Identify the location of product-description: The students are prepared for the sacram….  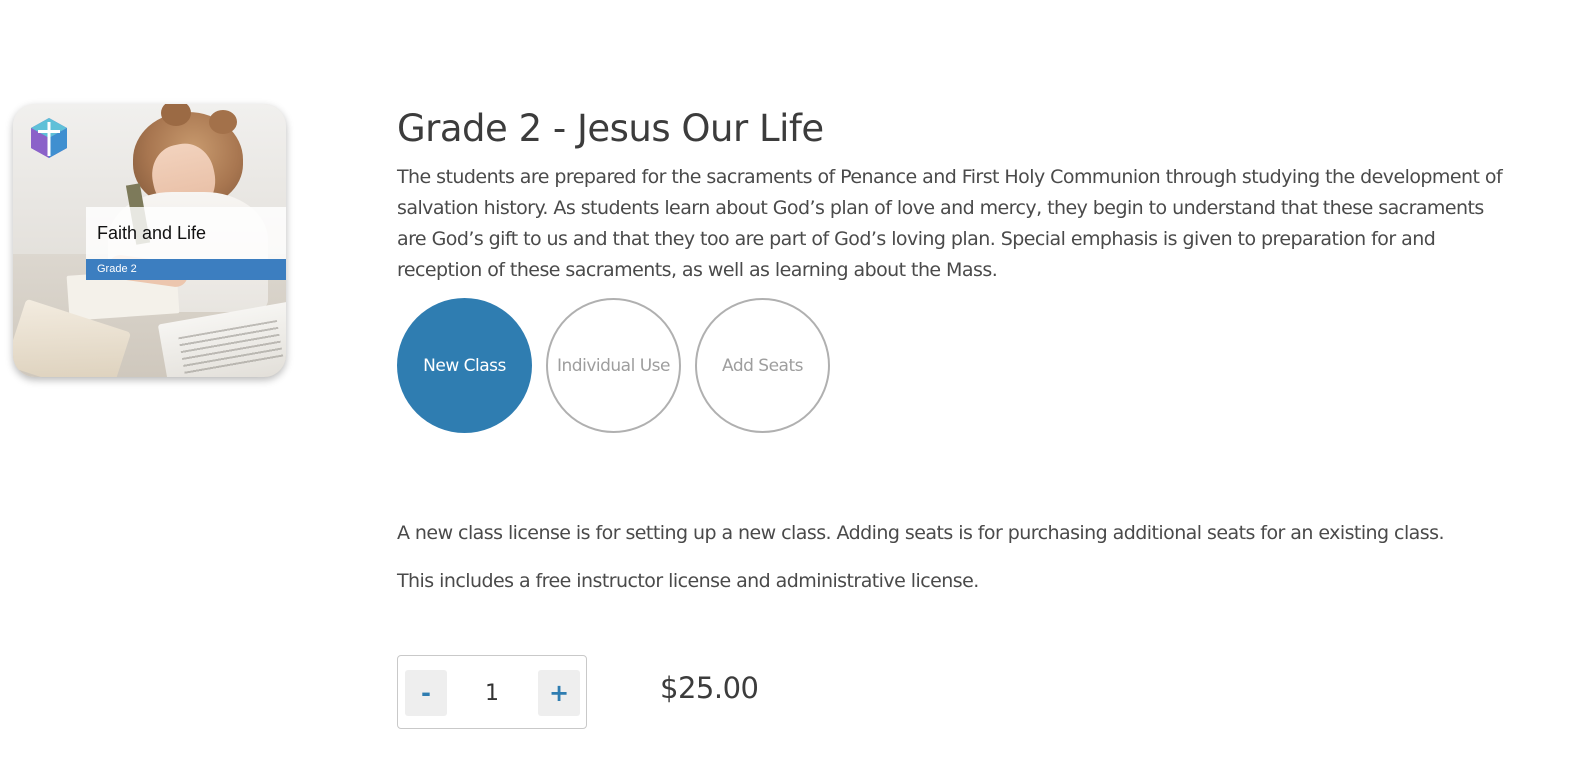
(950, 223).